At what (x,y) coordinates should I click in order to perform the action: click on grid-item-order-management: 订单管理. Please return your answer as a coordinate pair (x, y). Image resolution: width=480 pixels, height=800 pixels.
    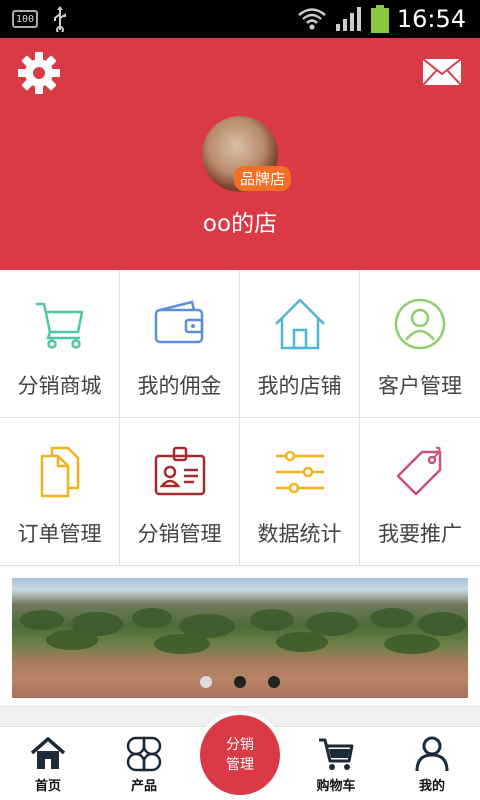
    Looking at the image, I should click on (60, 492).